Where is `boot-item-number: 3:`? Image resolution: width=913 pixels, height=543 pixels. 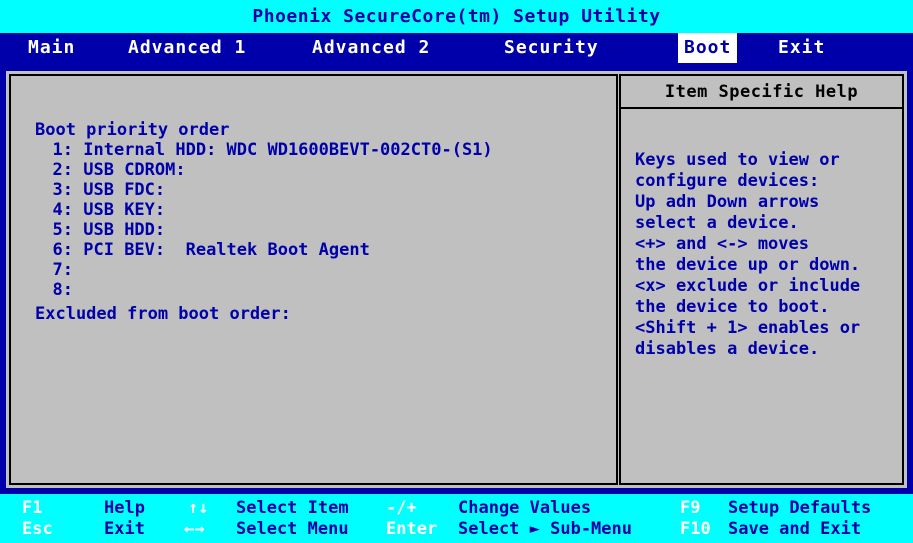 boot-item-number: 3: is located at coordinates (62, 190).